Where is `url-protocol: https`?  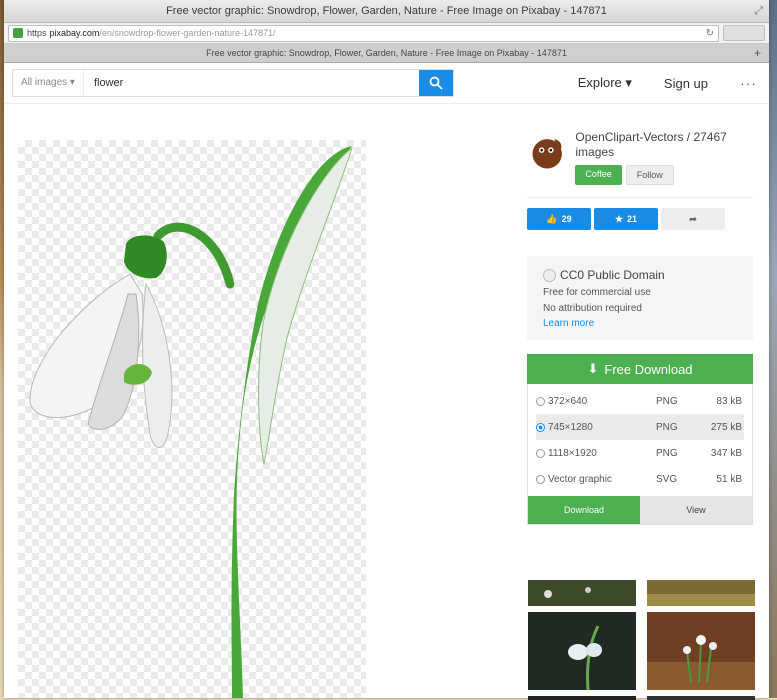 url-protocol: https is located at coordinates (37, 33).